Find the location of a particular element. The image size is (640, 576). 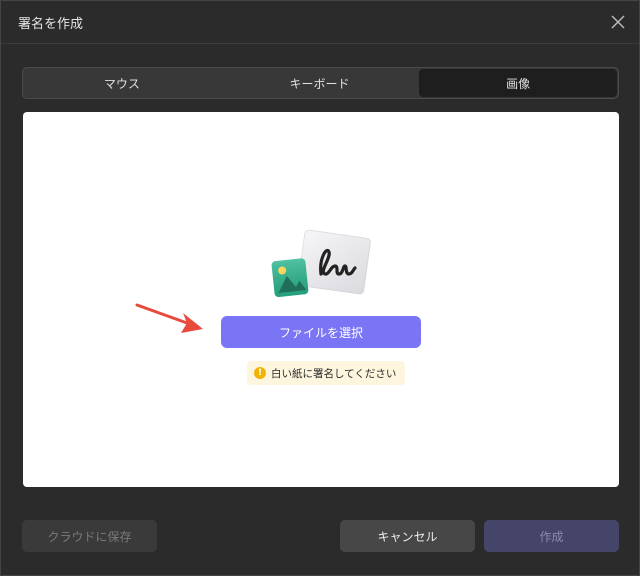

select-file-button: ファイルを選択 is located at coordinates (321, 332).